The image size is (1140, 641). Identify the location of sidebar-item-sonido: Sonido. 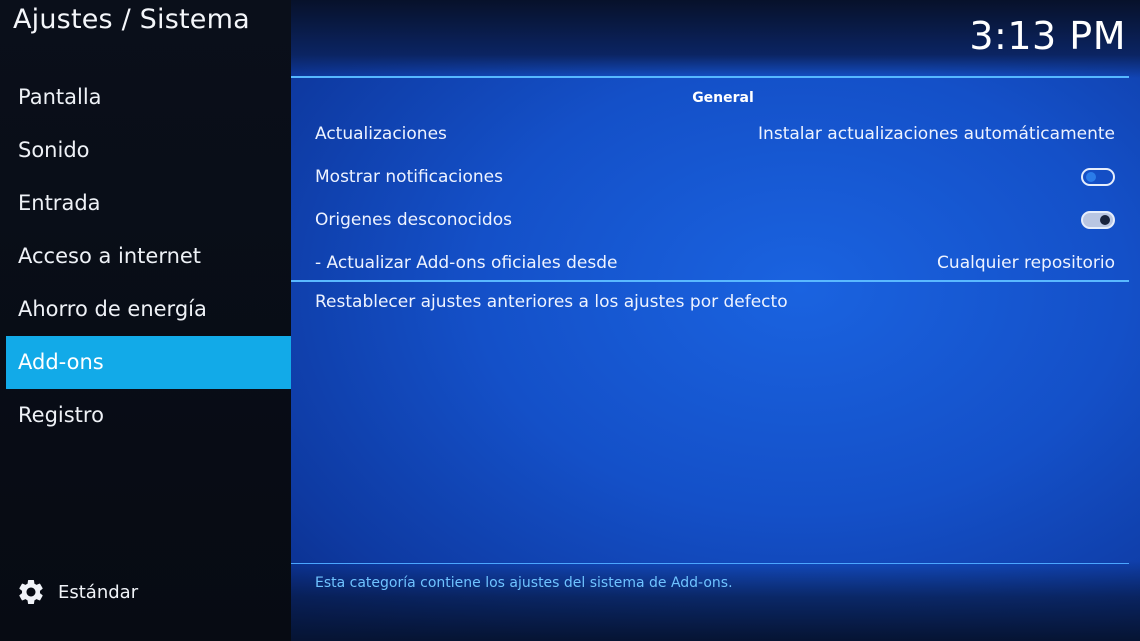
(148, 150).